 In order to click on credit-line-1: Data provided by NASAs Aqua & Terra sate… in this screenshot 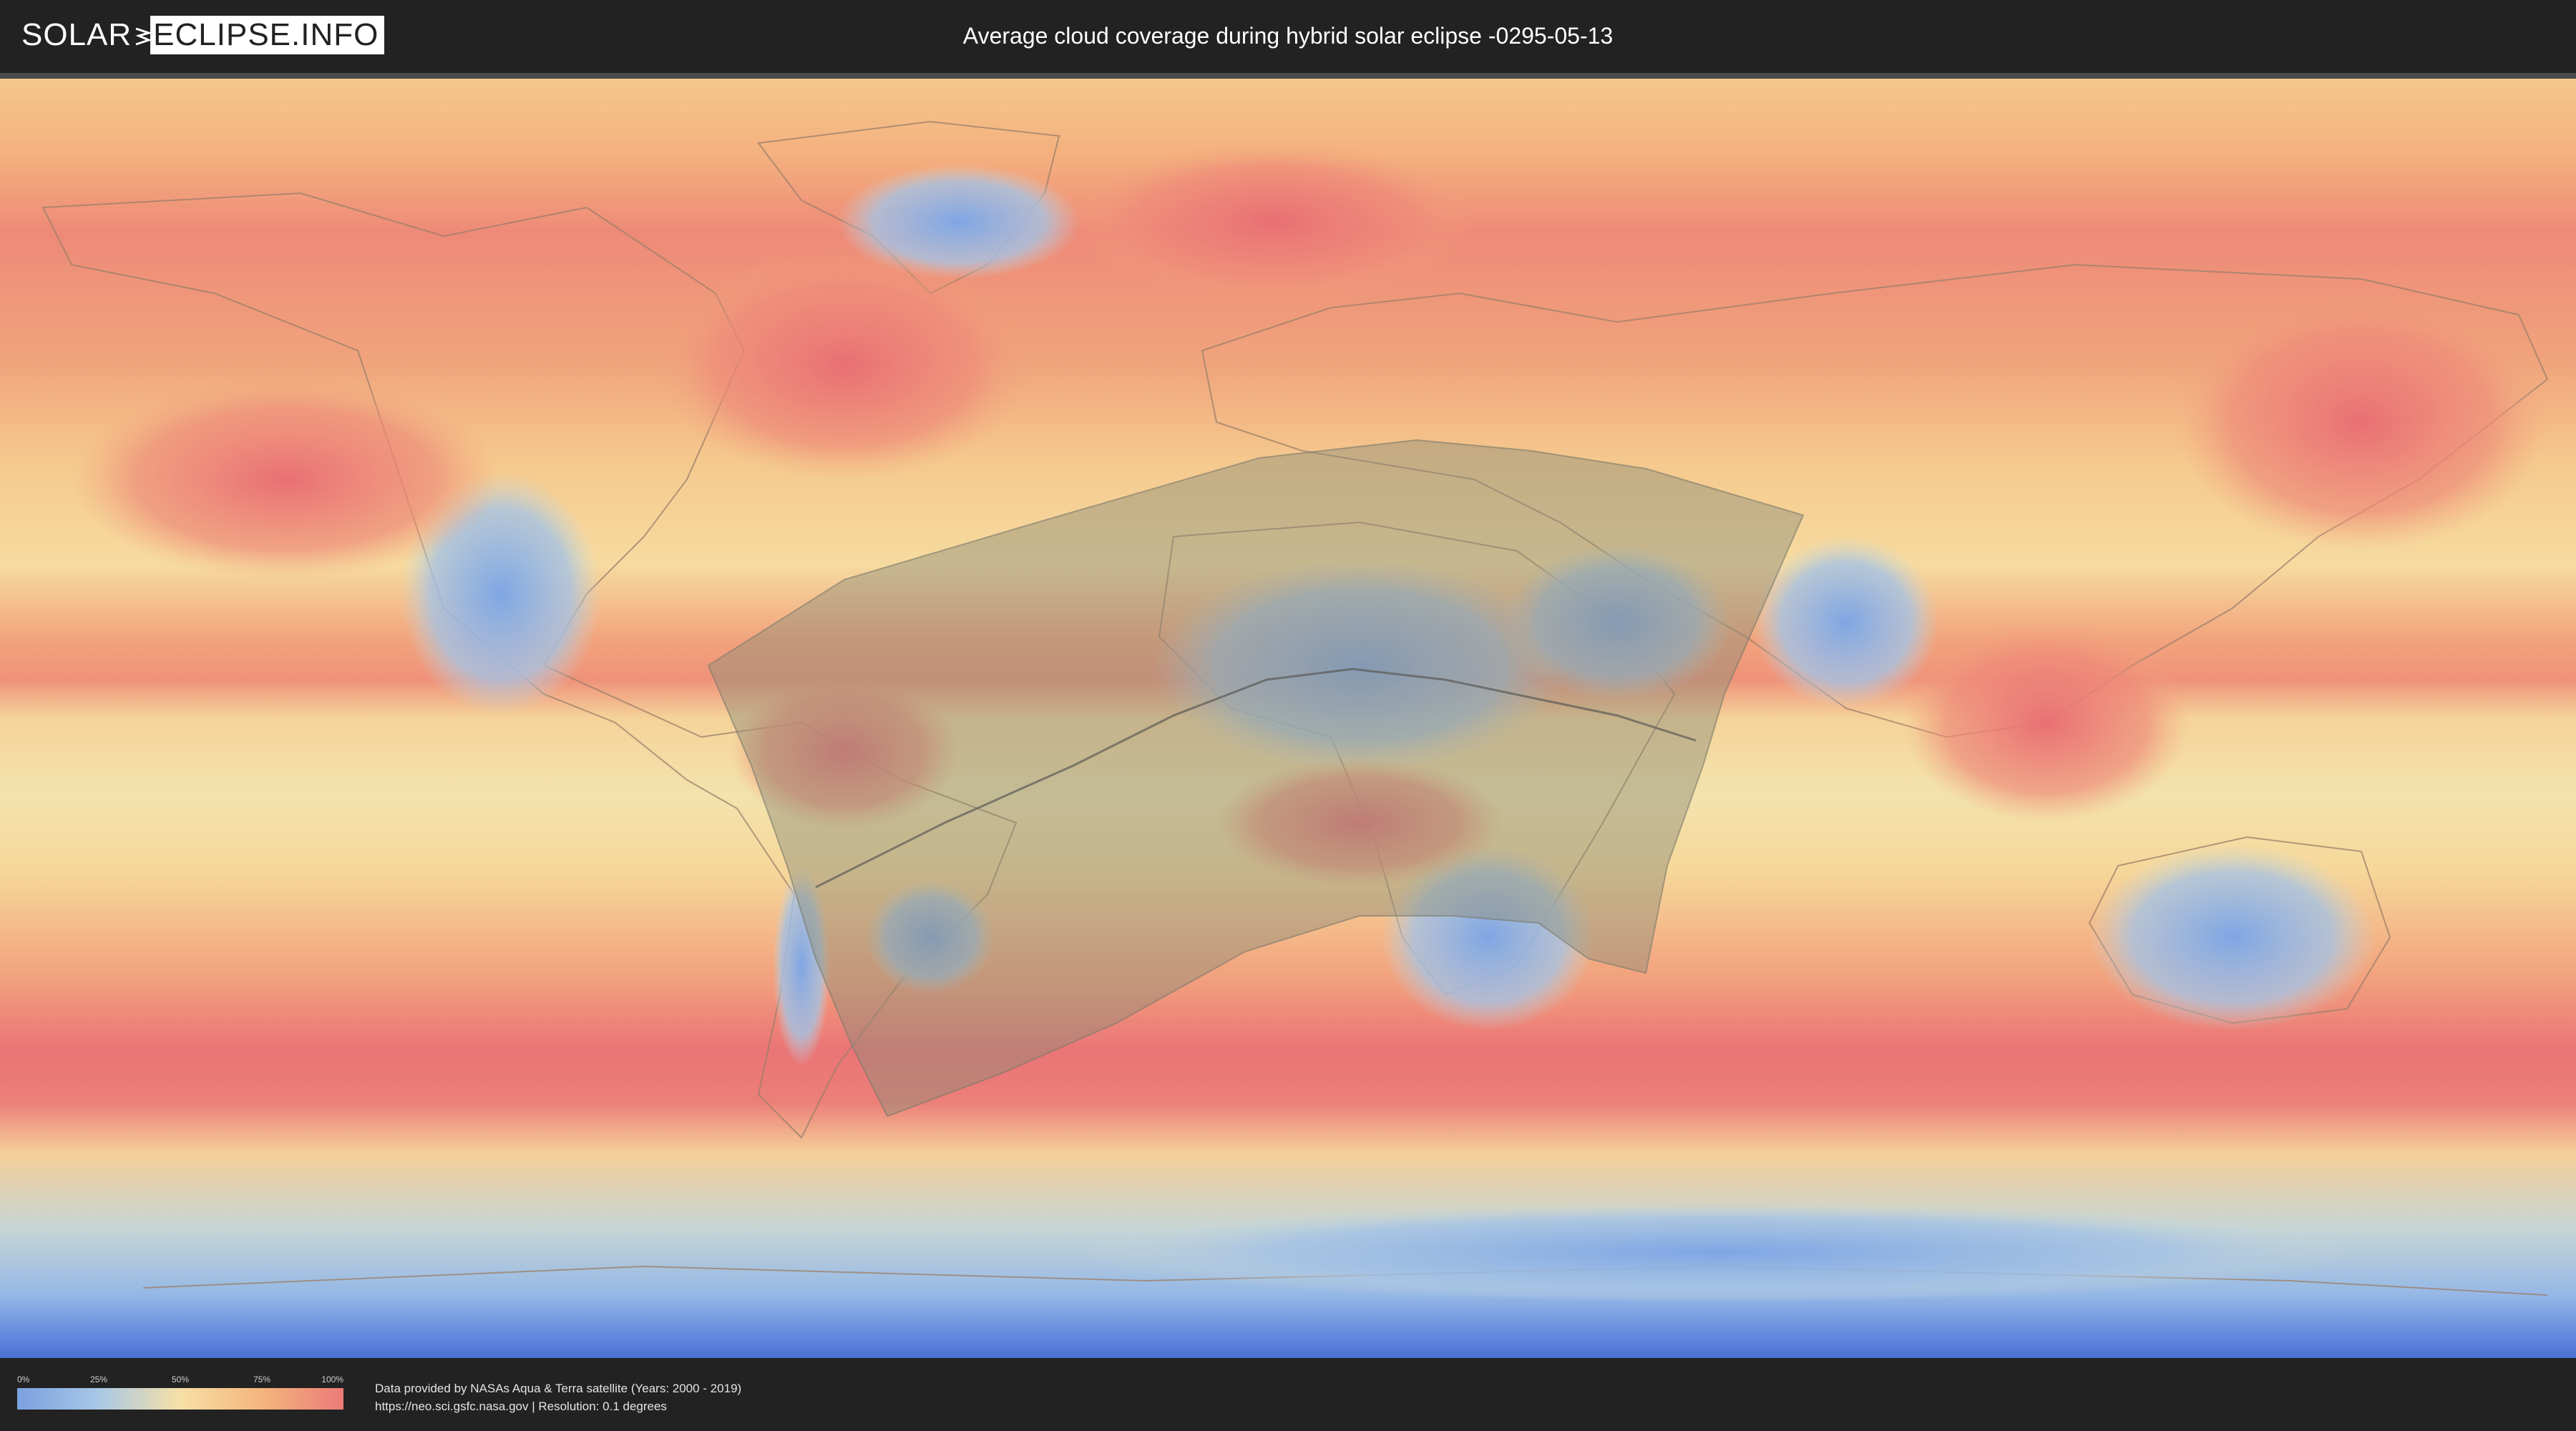, I will do `click(558, 1388)`.